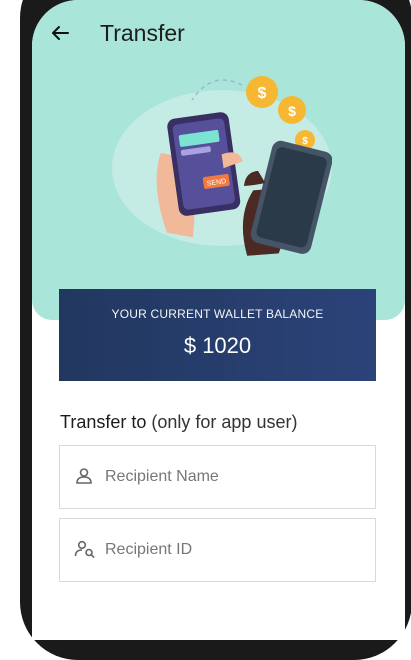 This screenshot has width=411, height=660. Describe the element at coordinates (84, 476) in the screenshot. I see `person-icon` at that location.